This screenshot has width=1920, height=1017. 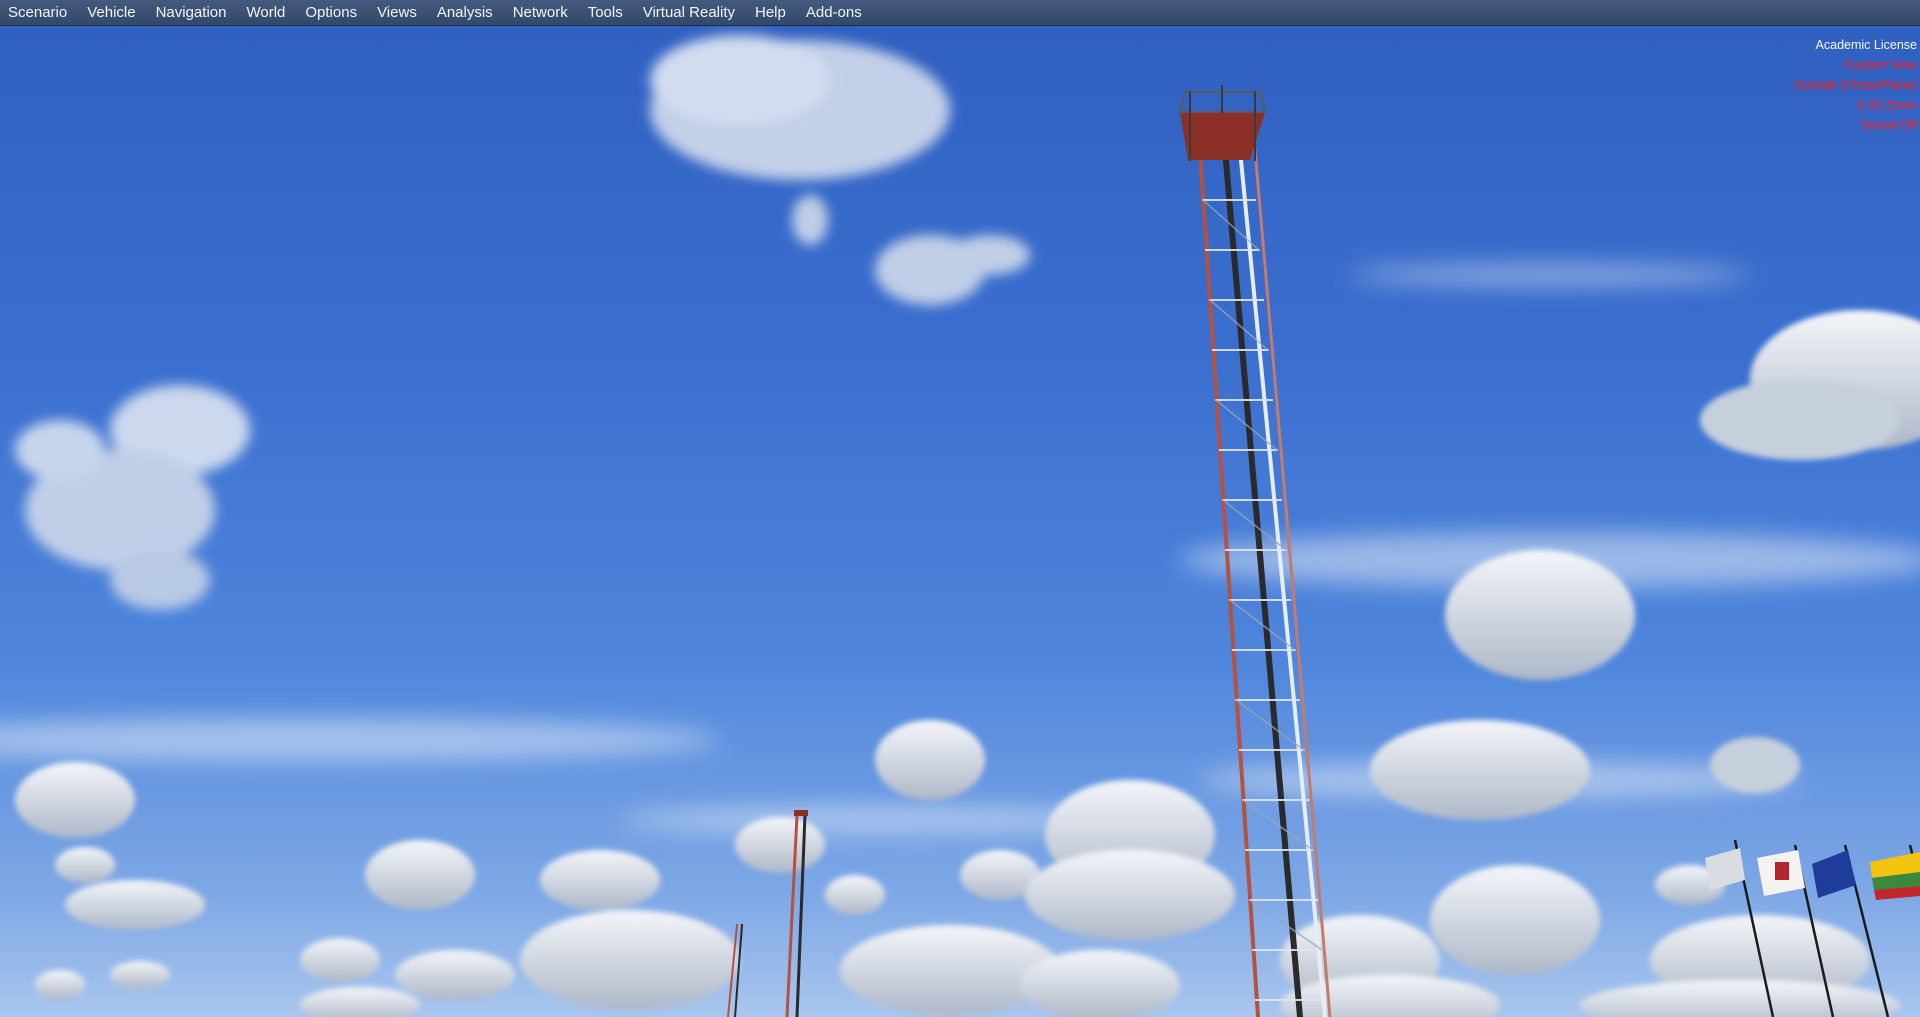 I want to click on menu-options: Options, so click(x=331, y=13).